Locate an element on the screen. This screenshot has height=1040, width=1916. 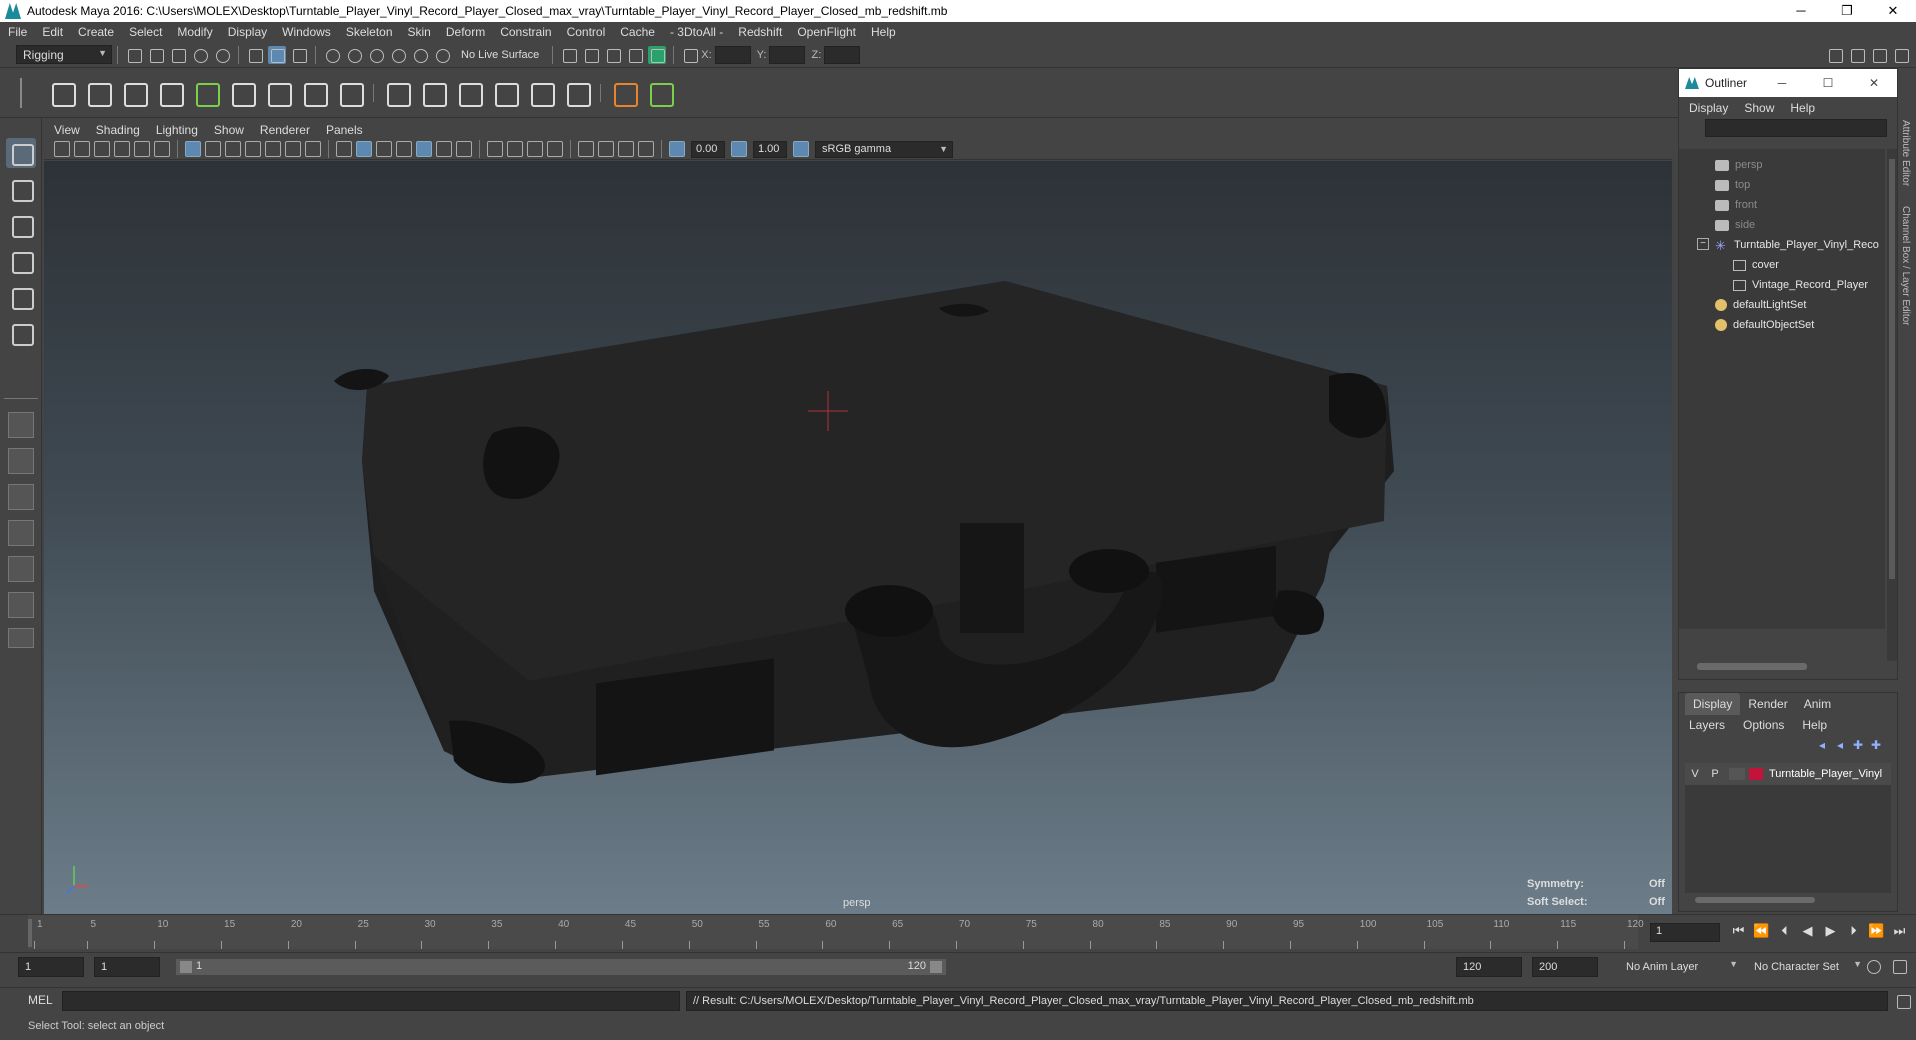
lattice-icon is located at coordinates (350, 93).